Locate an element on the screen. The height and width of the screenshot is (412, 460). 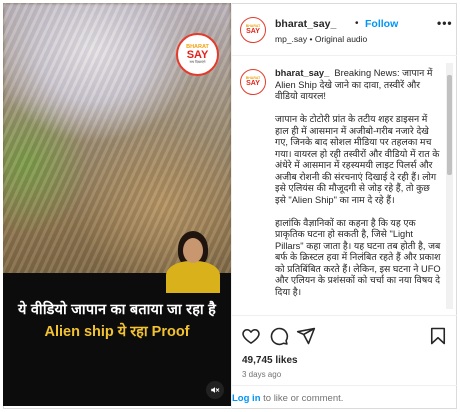
login-prompt-text: to like or comment. is located at coordinates (302, 398).